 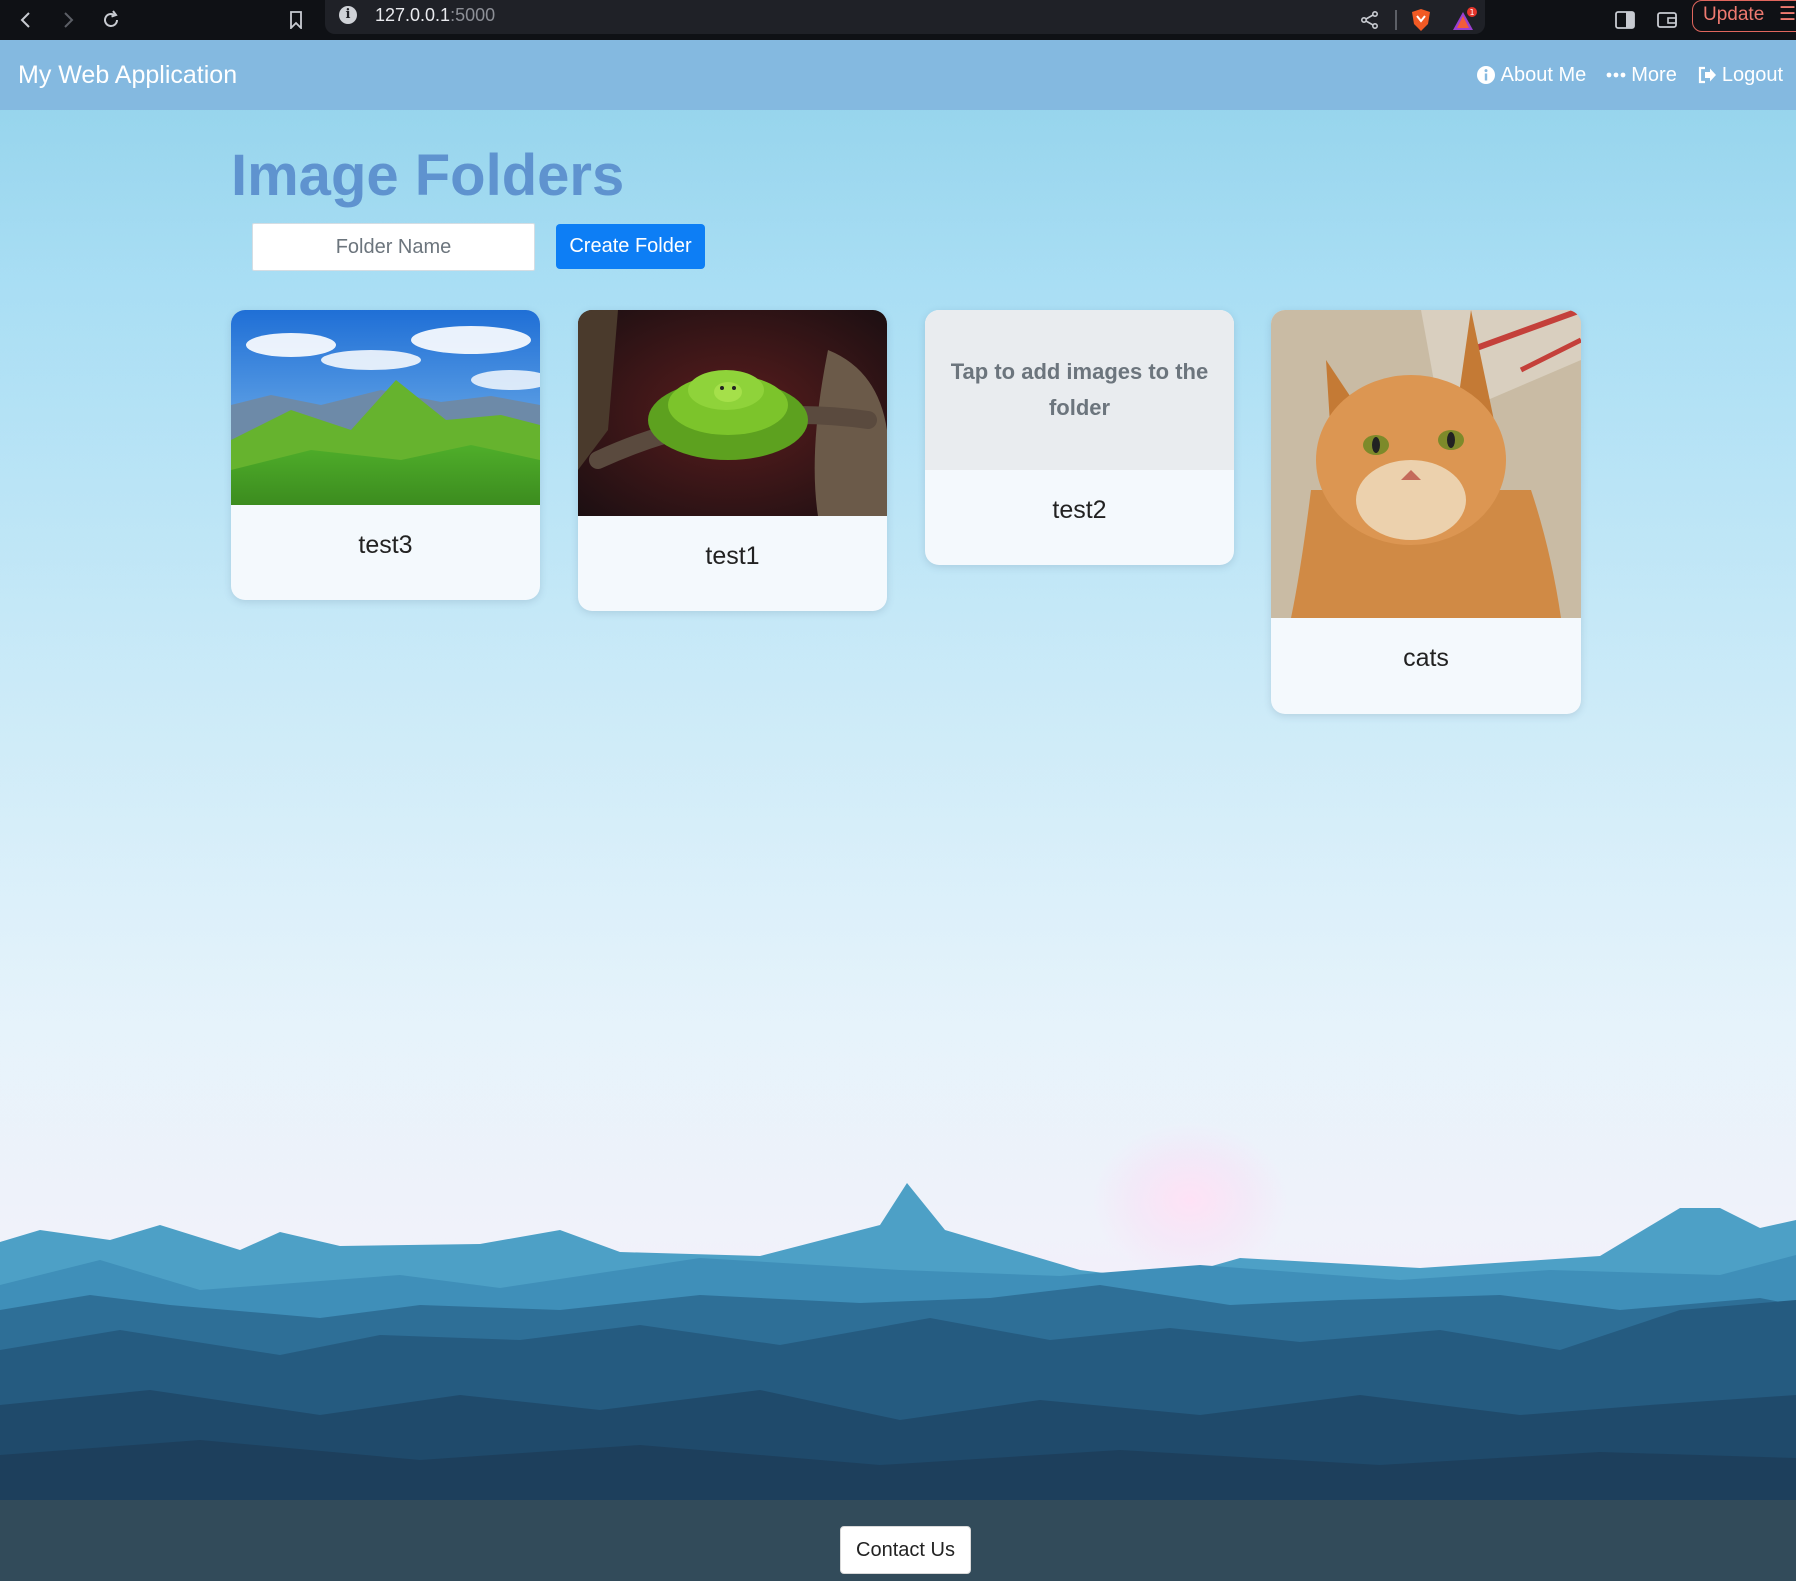 I want to click on brave-rewards-icon: 1, so click(x=1465, y=20).